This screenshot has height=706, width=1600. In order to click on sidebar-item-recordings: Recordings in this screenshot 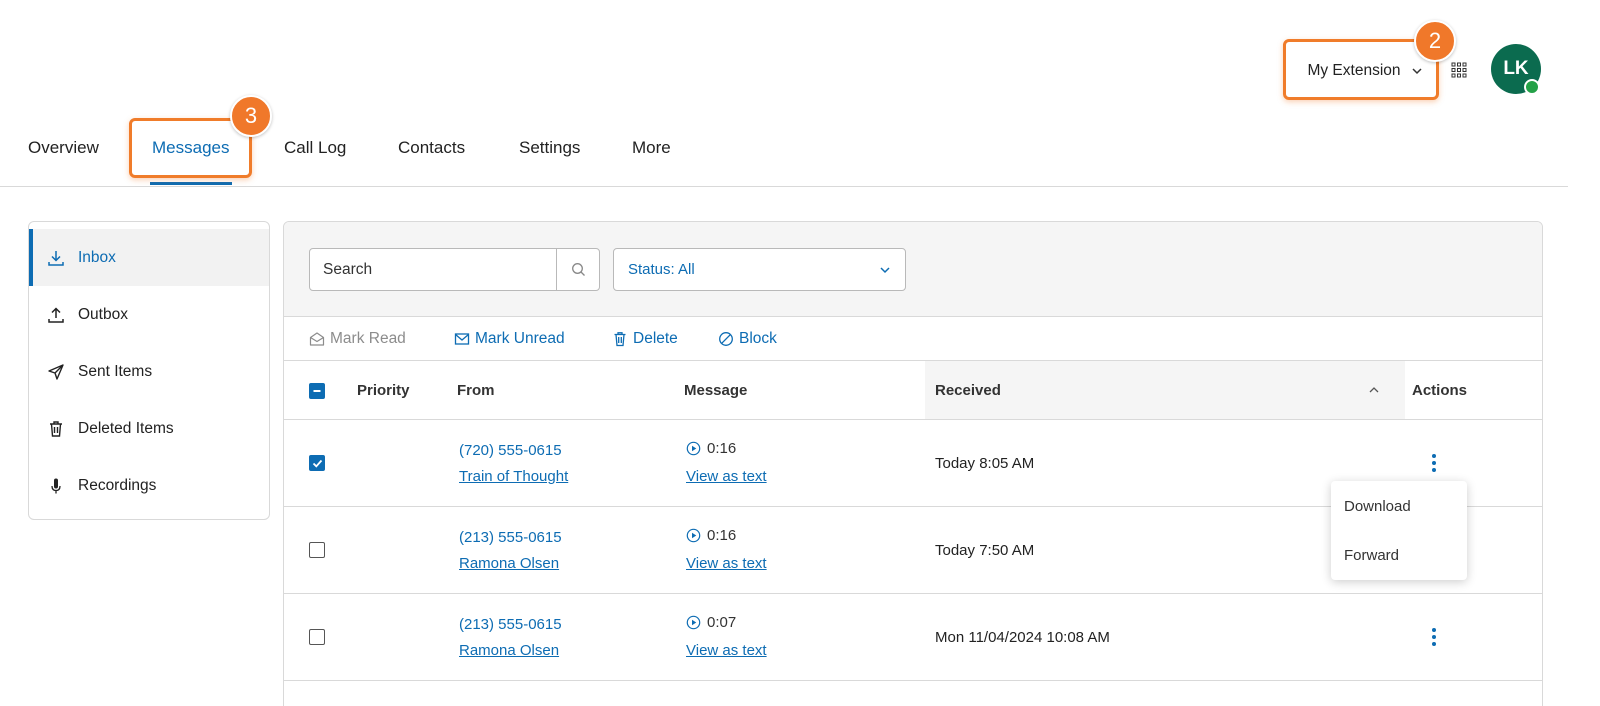, I will do `click(149, 485)`.